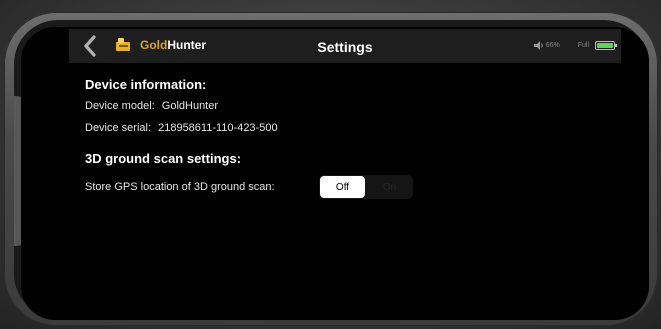 Image resolution: width=661 pixels, height=329 pixels. I want to click on gps-toggle: Off On, so click(366, 187).